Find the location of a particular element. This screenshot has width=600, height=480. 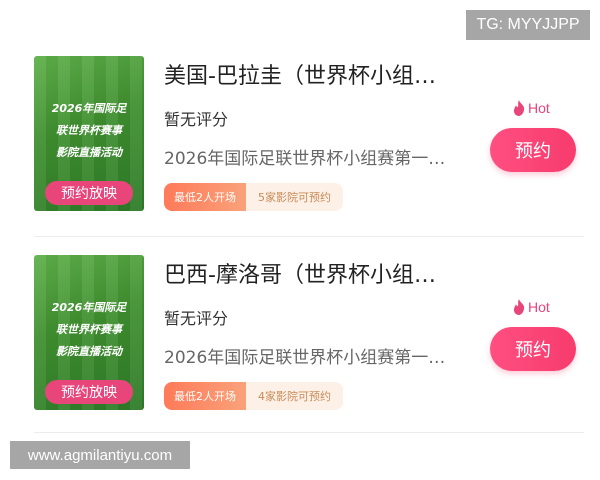

event-tags: 最低2人开场 4家影院可预约 is located at coordinates (253, 396).